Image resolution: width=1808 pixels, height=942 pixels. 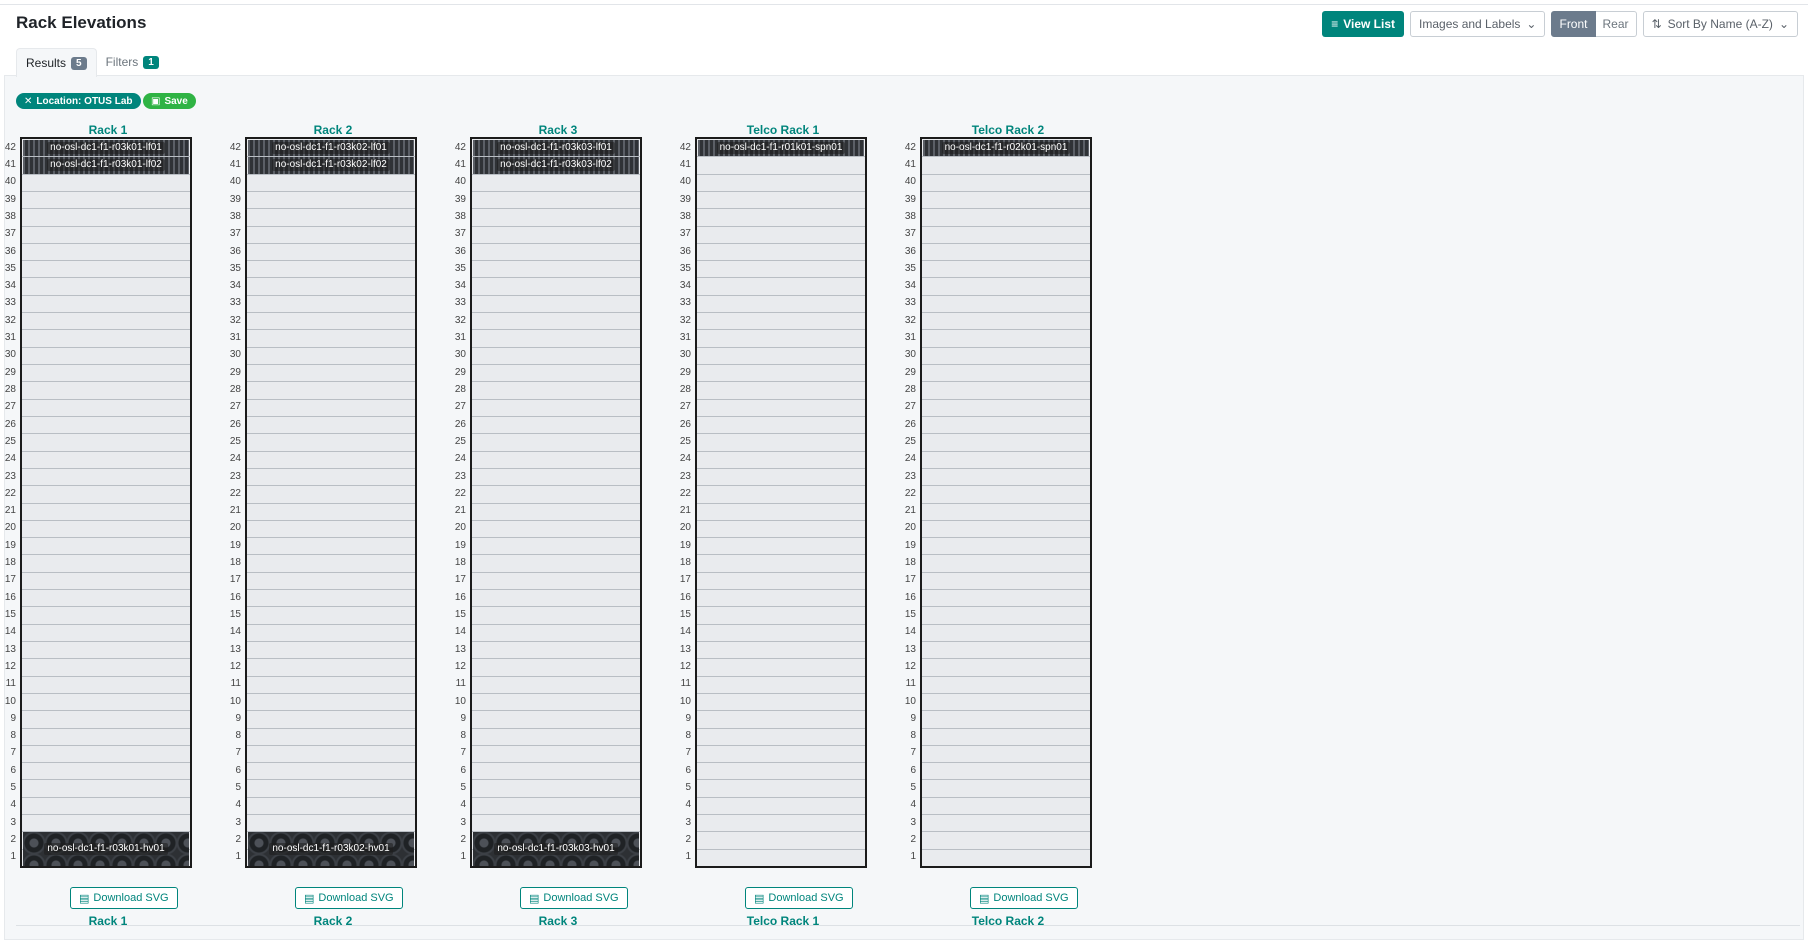 What do you see at coordinates (10, 407) in the screenshot?
I see `rack-unit-number: 27` at bounding box center [10, 407].